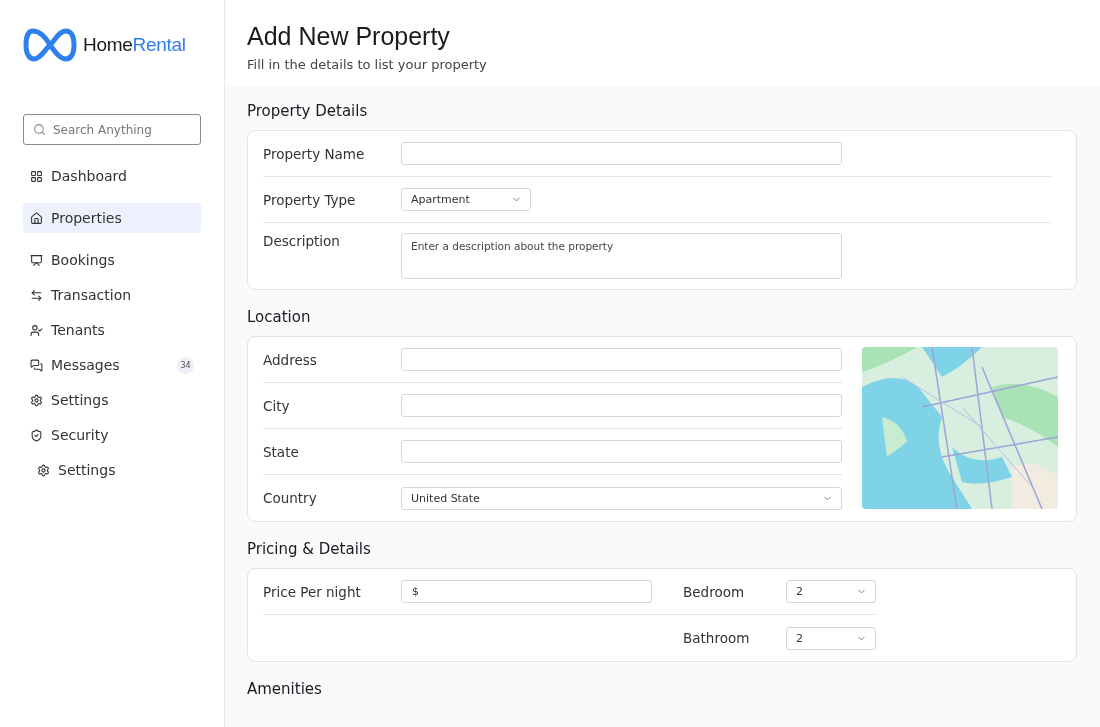 This screenshot has width=1100, height=727. I want to click on nav-item: Security, so click(112, 435).